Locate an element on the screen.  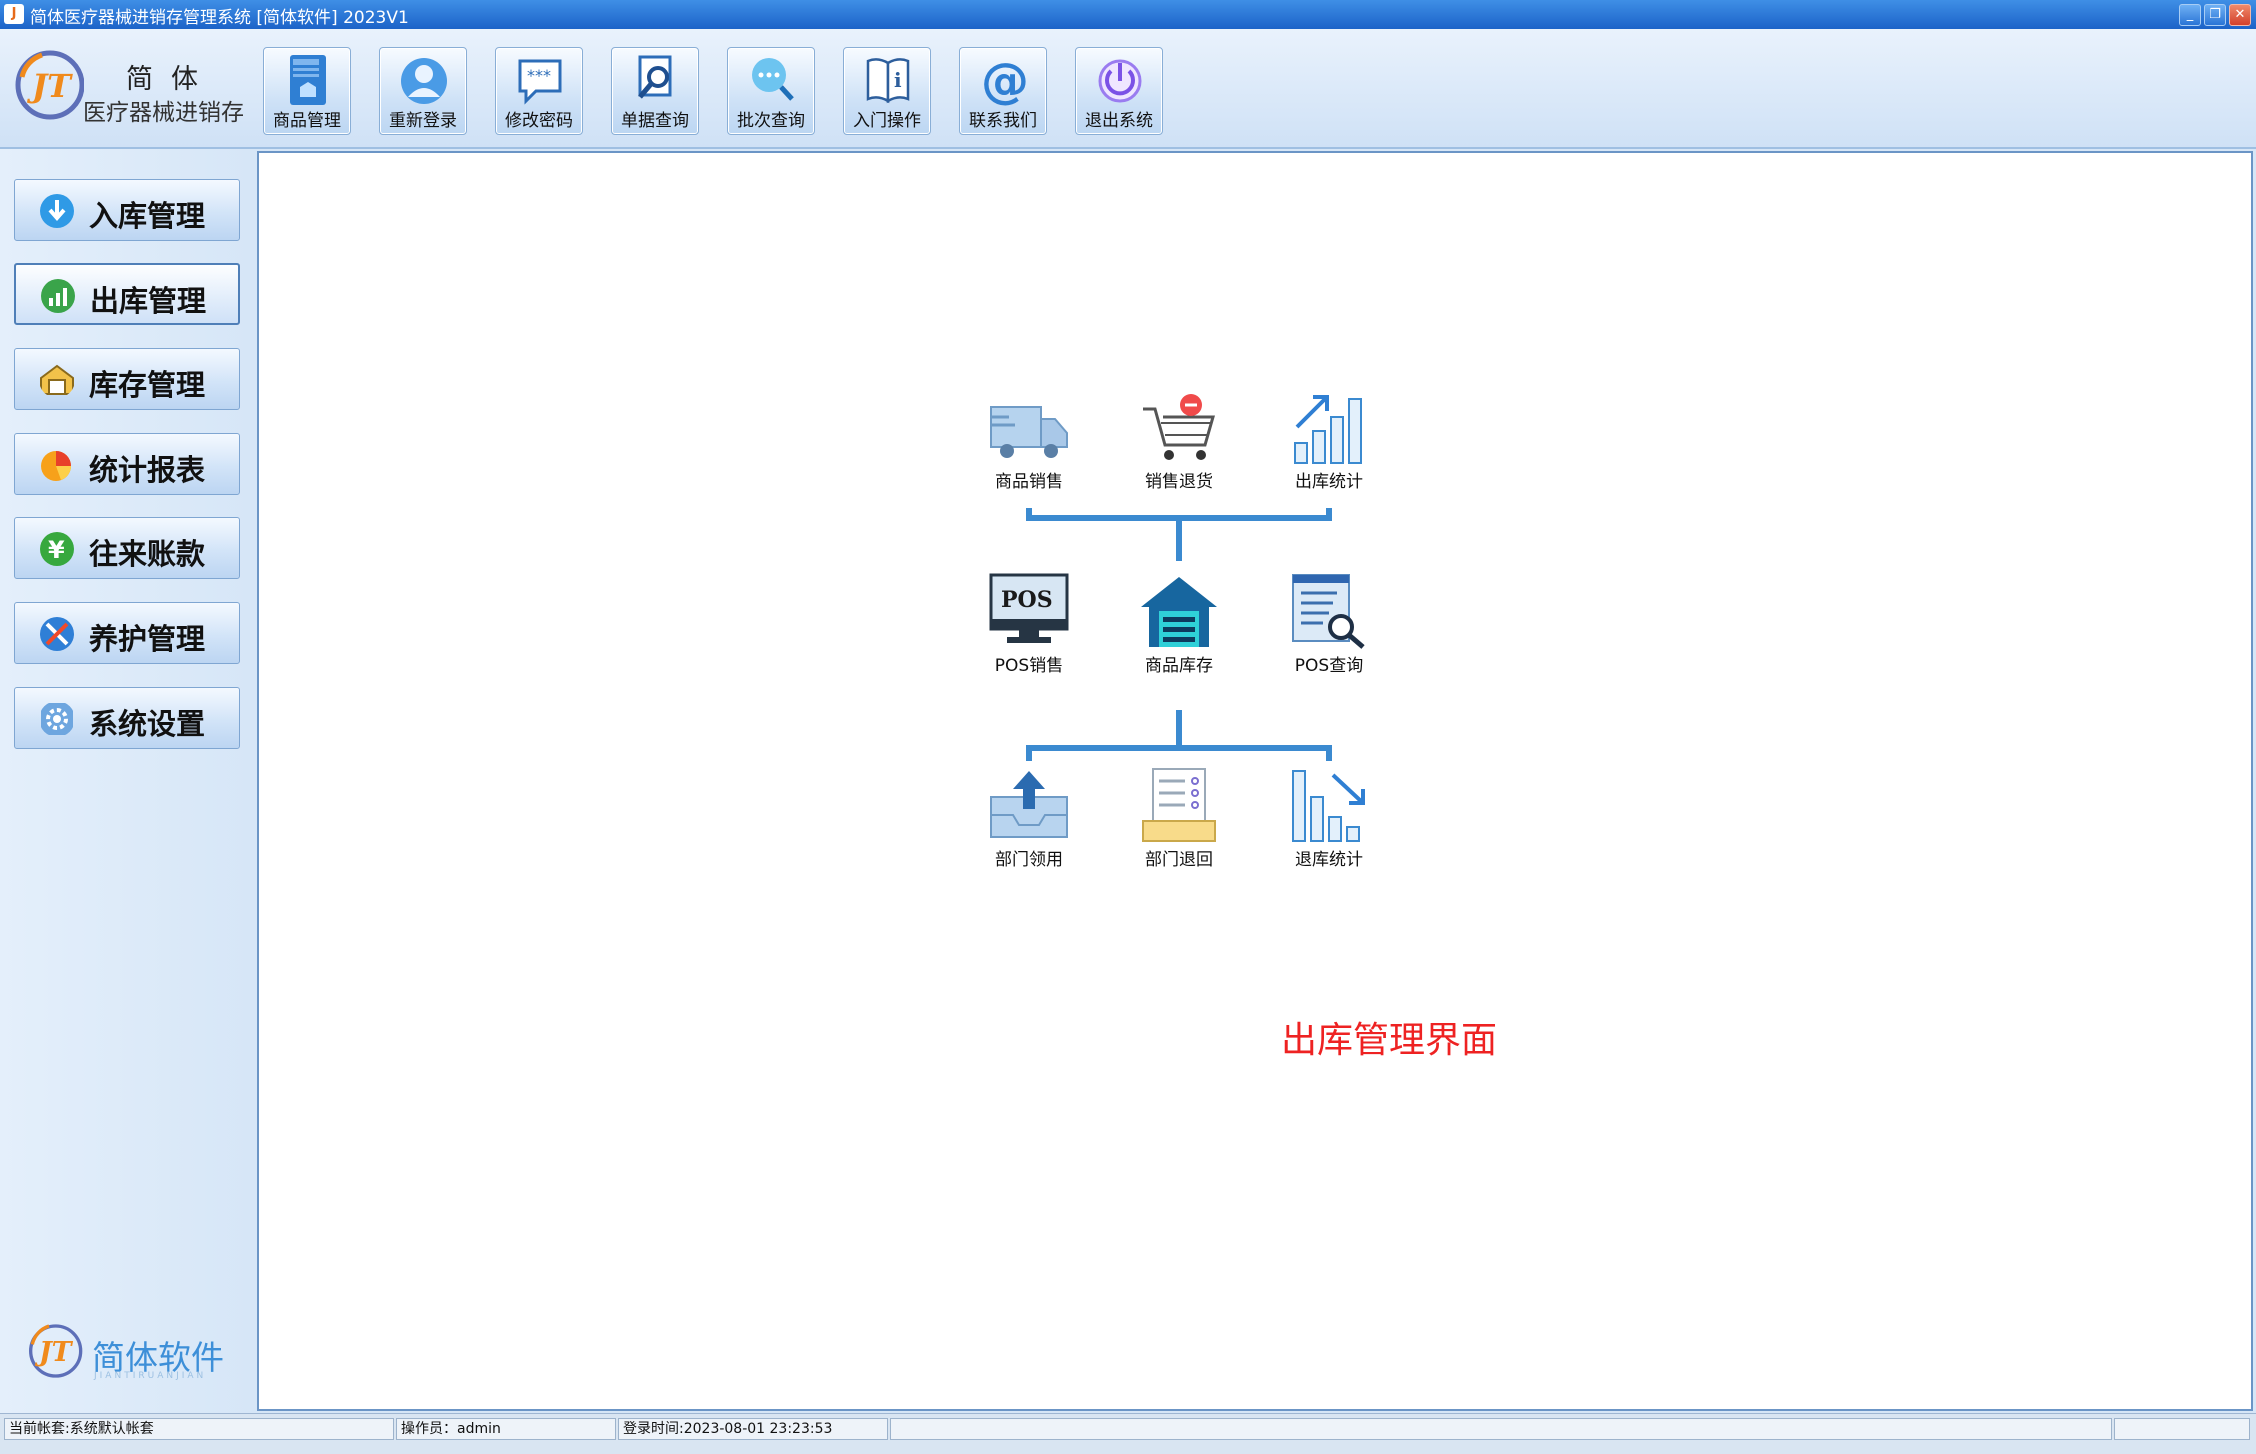
department-return-label: 部门退回 is located at coordinates (1179, 860).